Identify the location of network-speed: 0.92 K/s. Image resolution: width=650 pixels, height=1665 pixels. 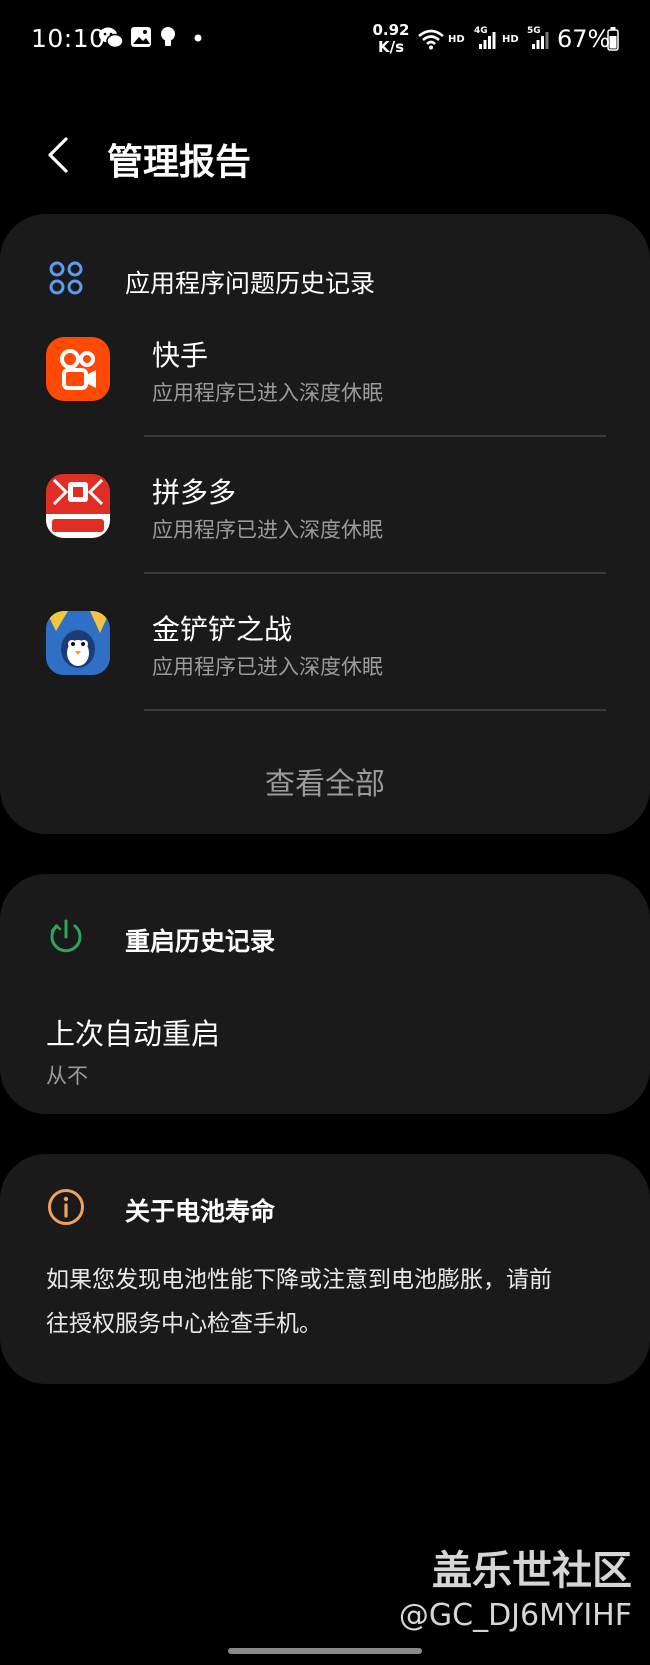
(391, 39).